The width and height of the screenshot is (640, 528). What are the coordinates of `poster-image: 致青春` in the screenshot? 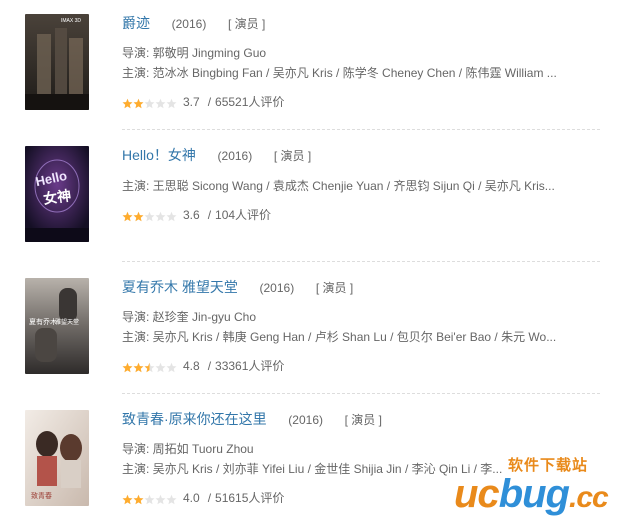 It's located at (57, 458).